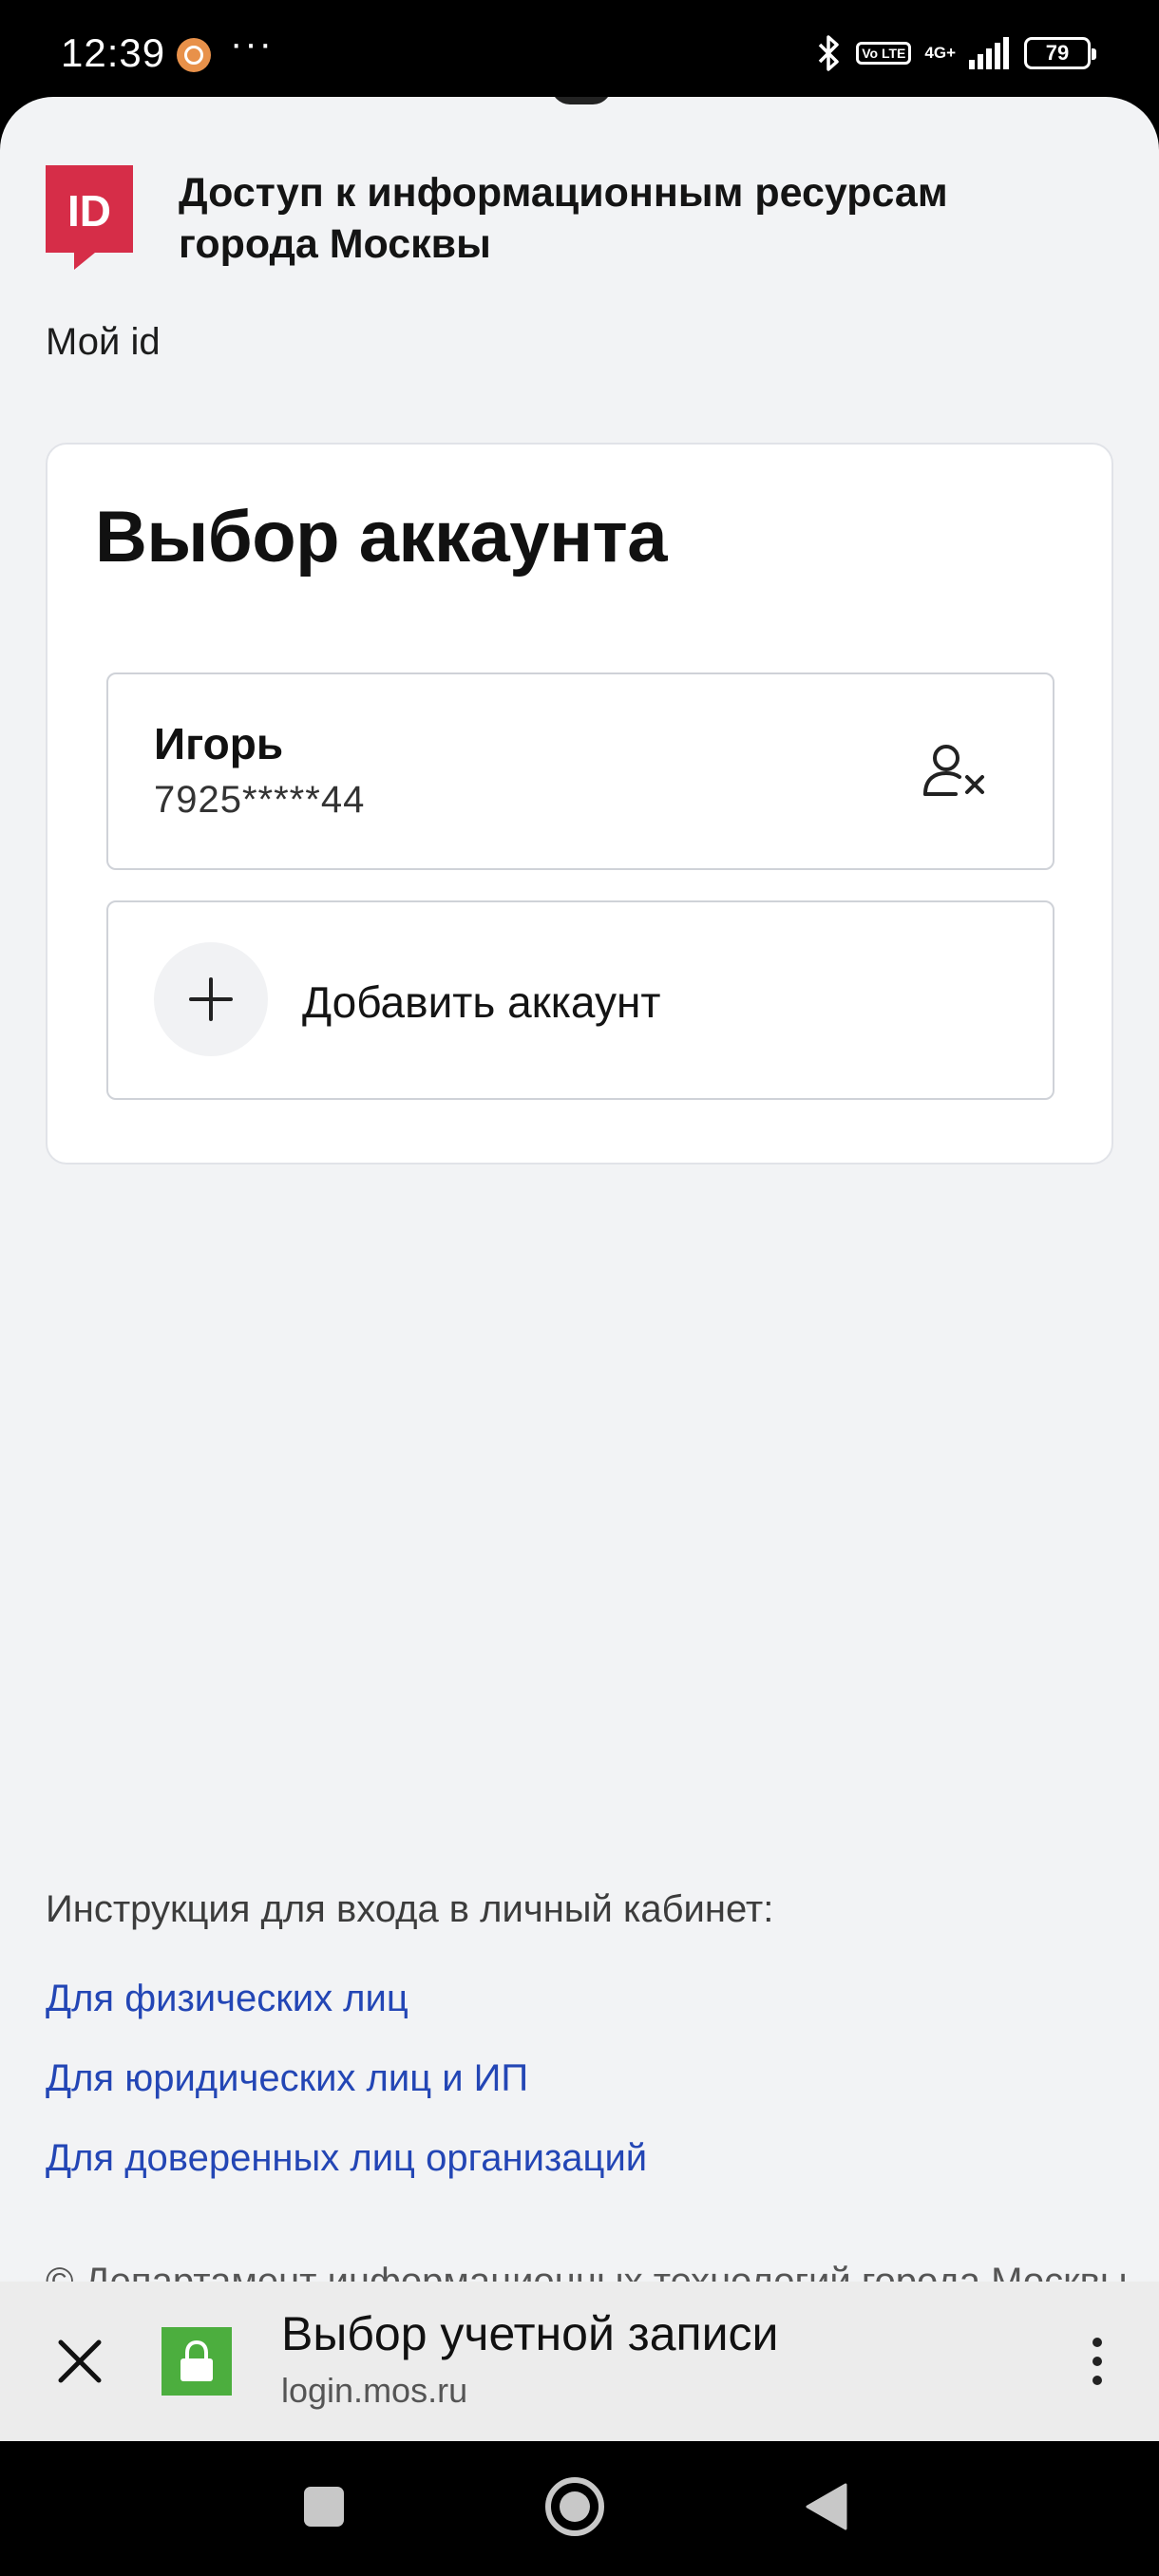  I want to click on more-notifications-icon: ···, so click(252, 44).